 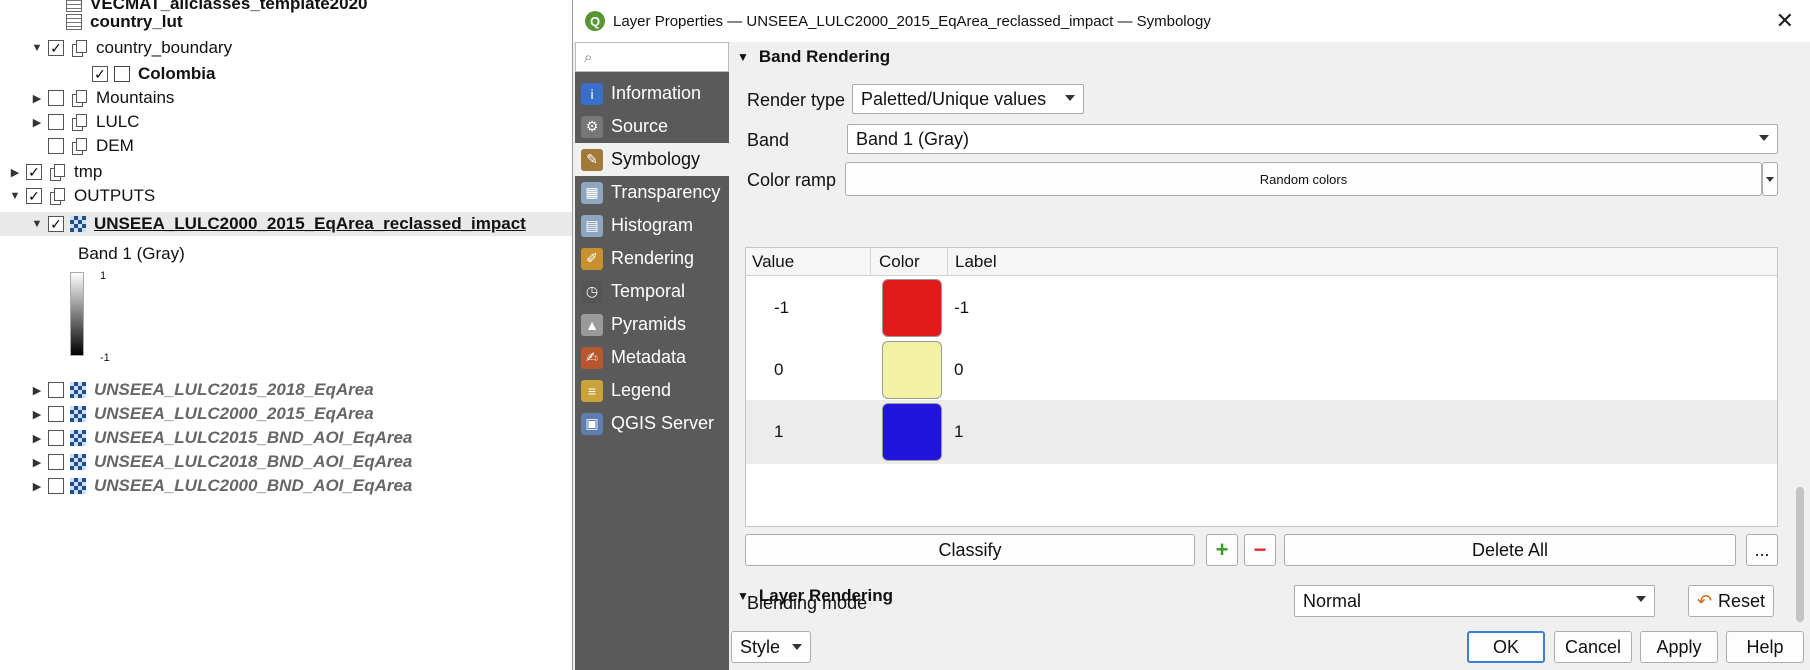 What do you see at coordinates (958, 370) in the screenshot?
I see `cell-label: 0` at bounding box center [958, 370].